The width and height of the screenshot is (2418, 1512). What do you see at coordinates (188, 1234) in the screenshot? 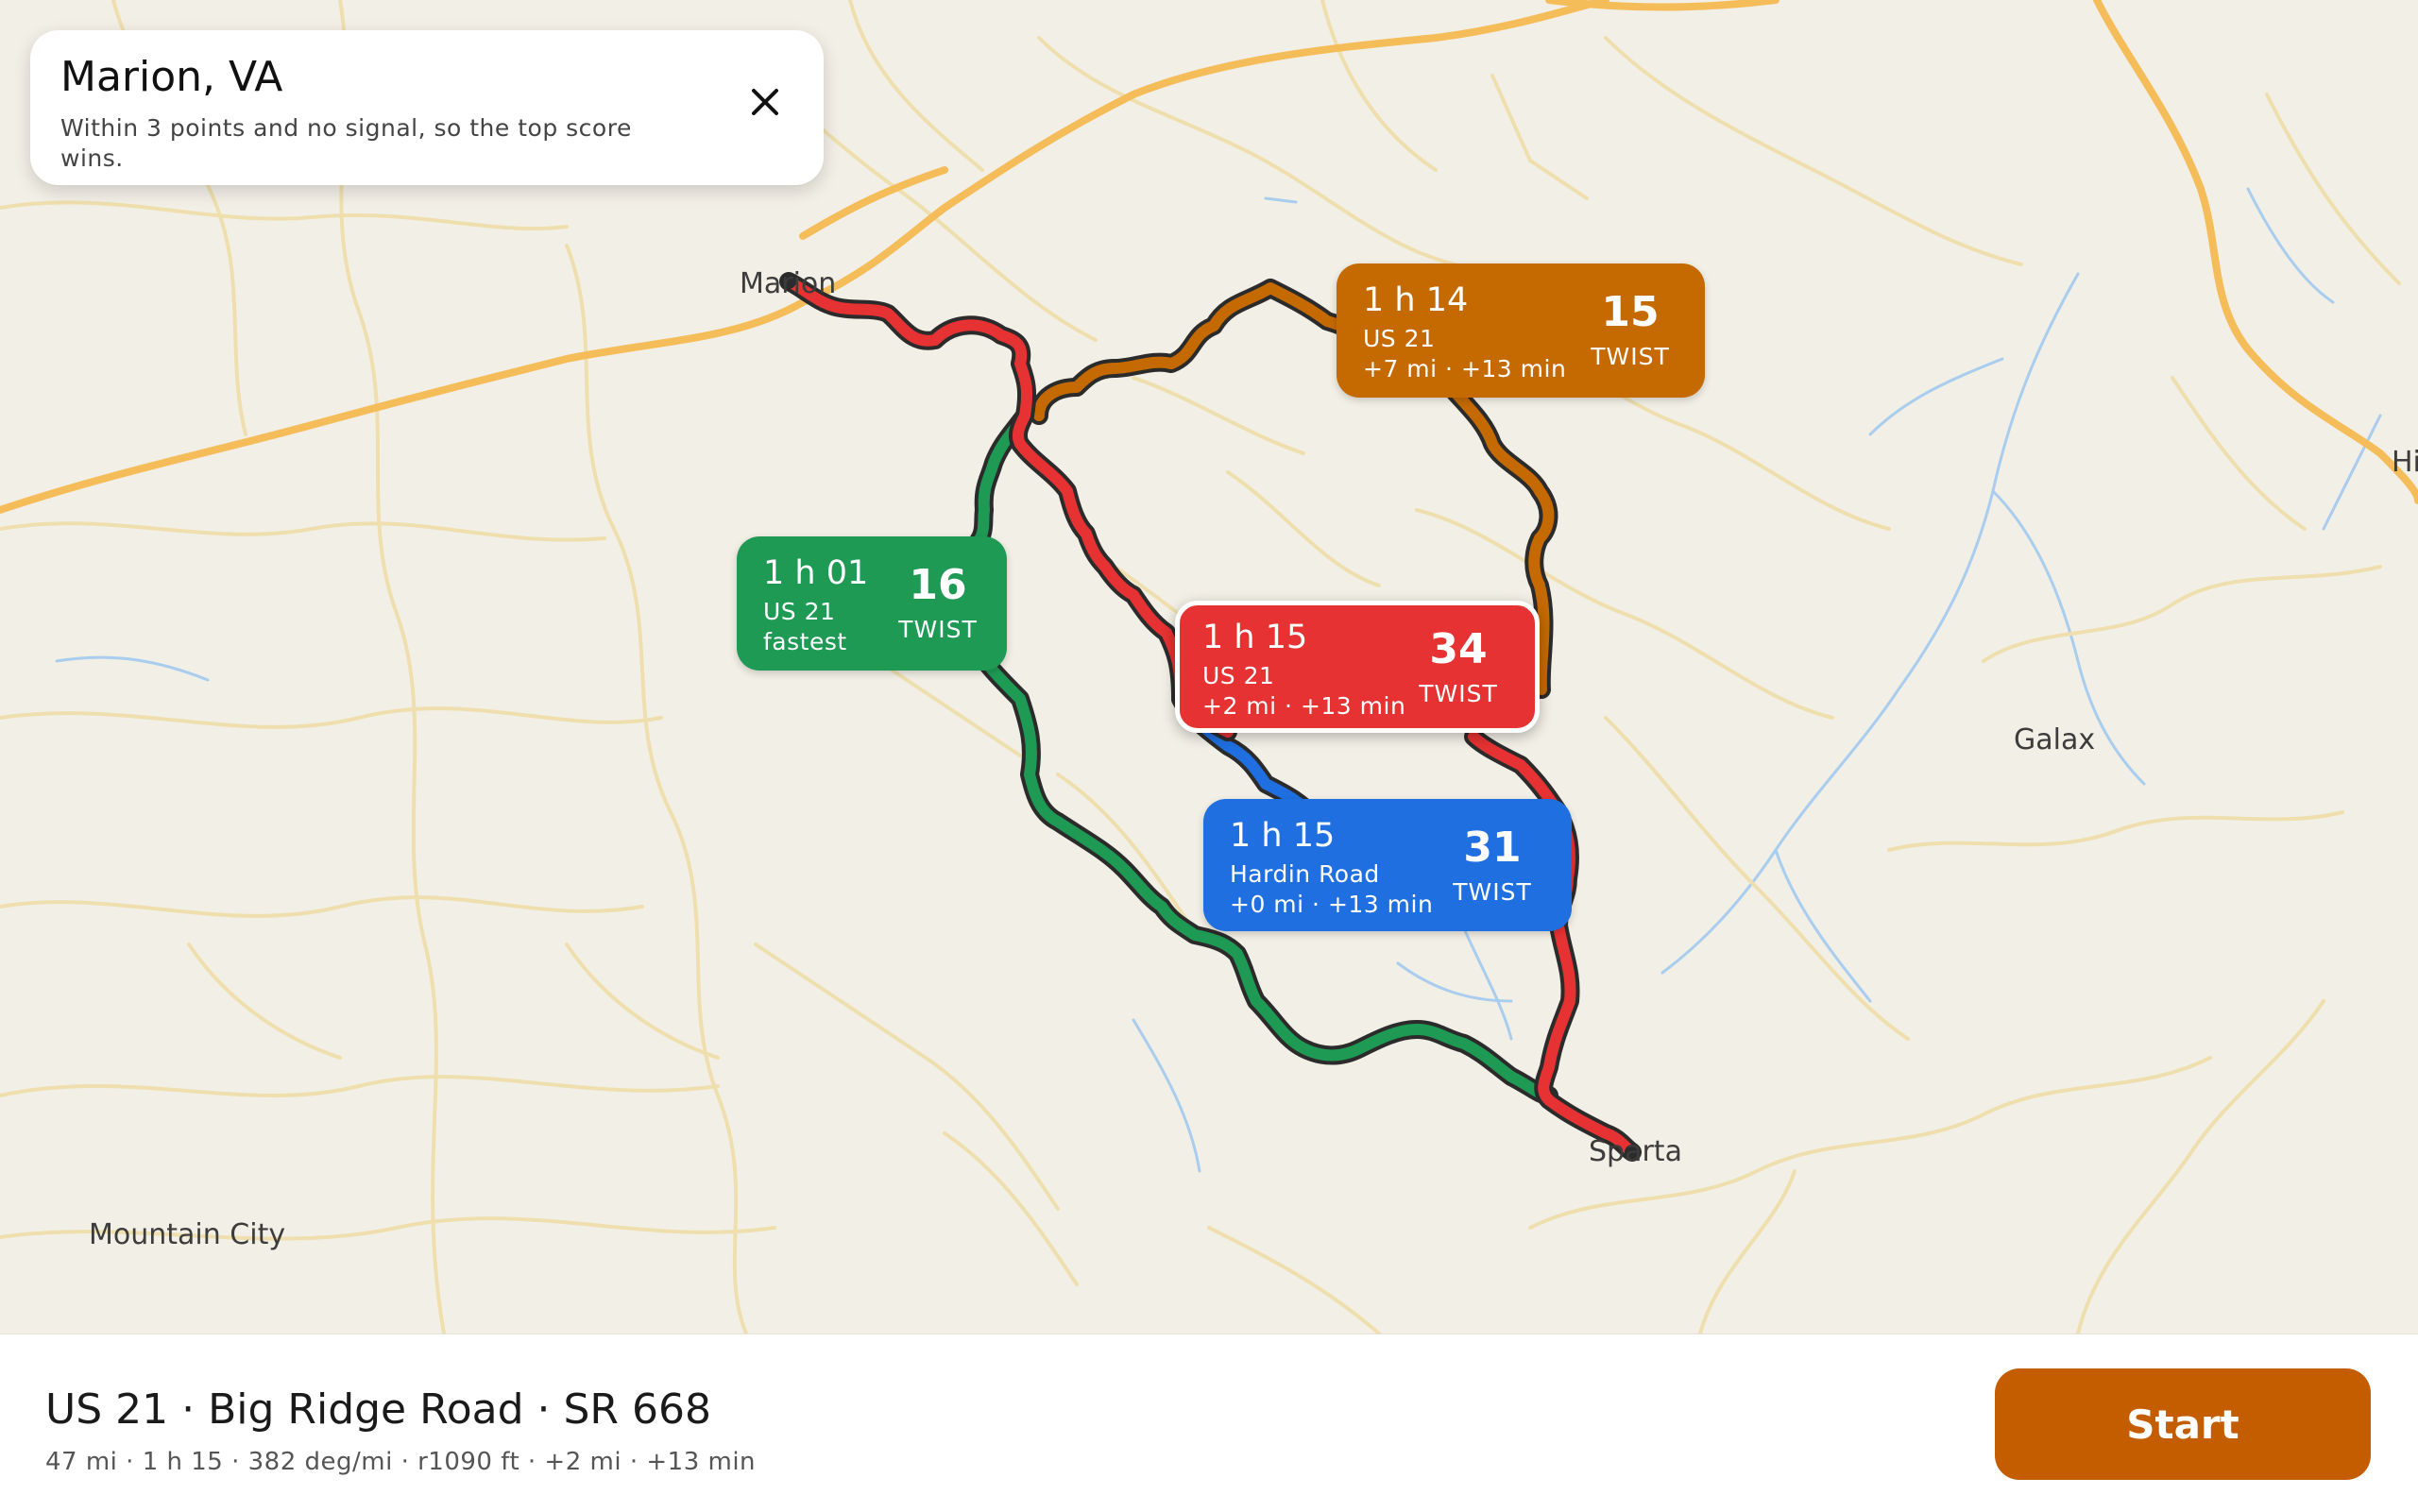
I see `place-label-mountain-city: Mountain City` at bounding box center [188, 1234].